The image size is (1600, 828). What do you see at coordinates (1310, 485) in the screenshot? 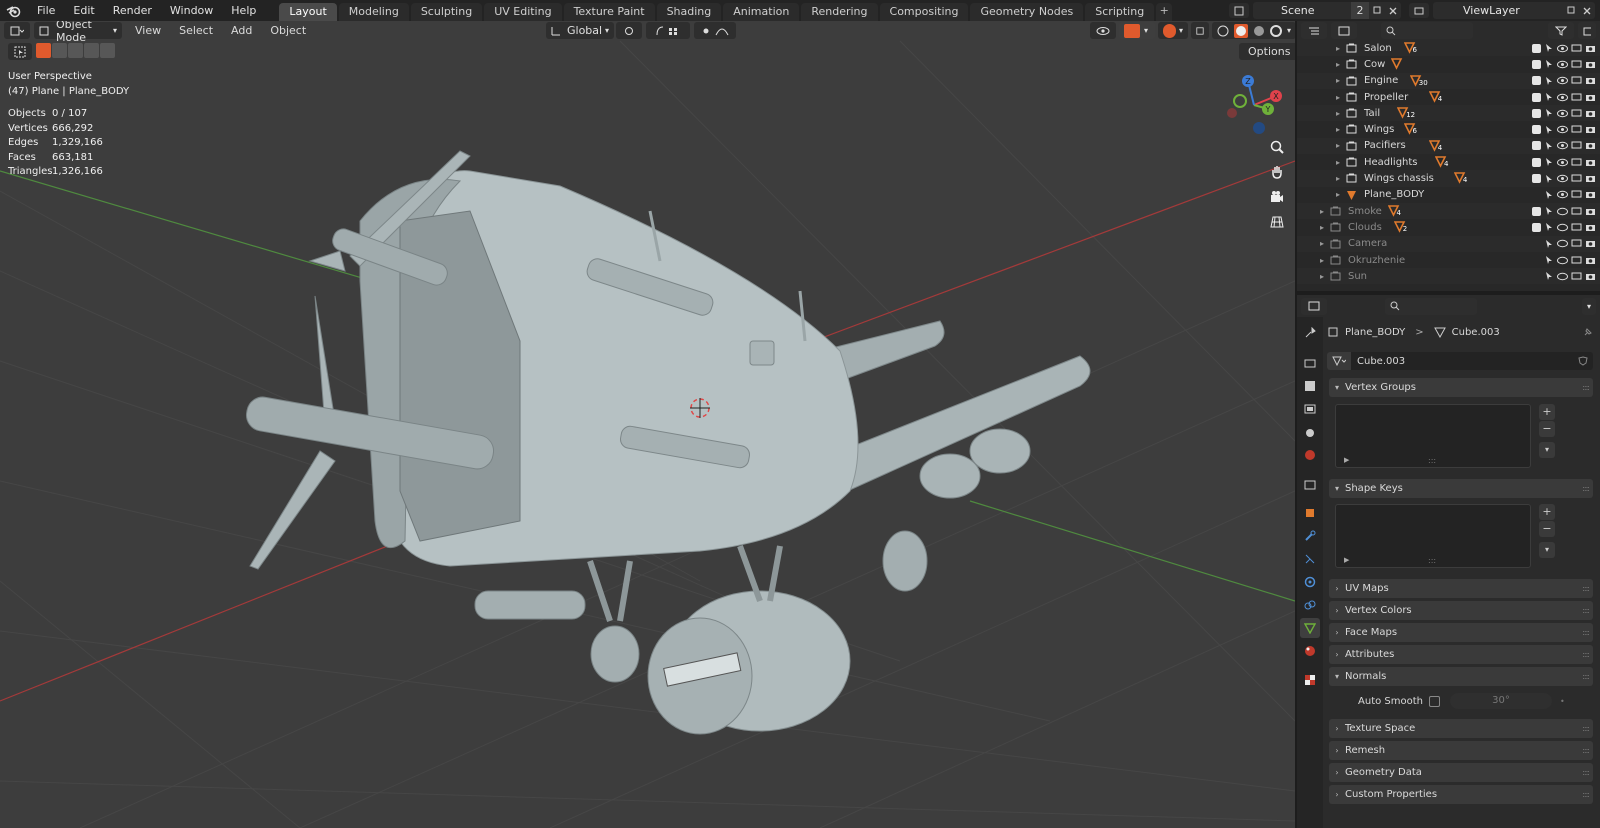
I see `collection-tab-icon` at bounding box center [1310, 485].